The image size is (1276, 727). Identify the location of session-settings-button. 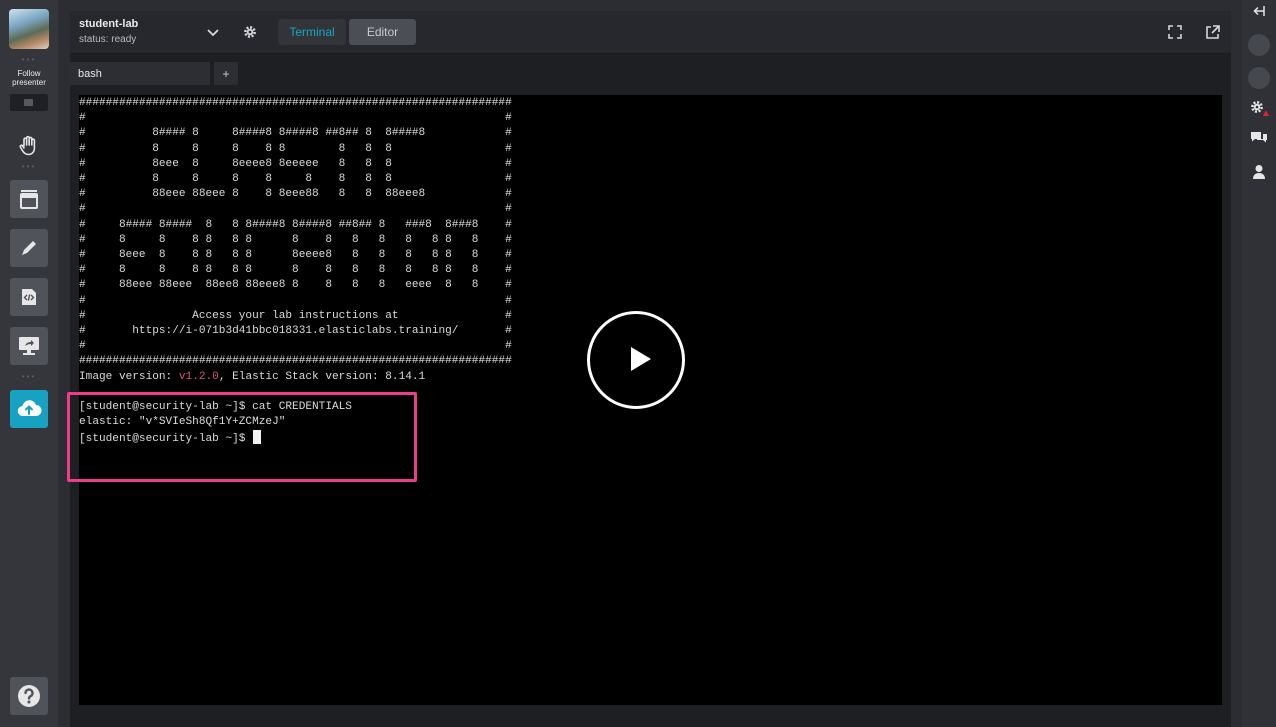
(250, 32).